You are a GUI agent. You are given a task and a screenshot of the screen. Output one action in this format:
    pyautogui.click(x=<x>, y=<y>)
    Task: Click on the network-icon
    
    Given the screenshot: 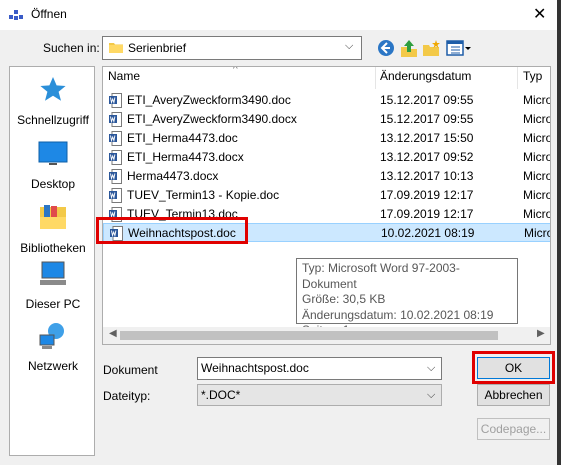 What is the action you would take?
    pyautogui.click(x=51, y=336)
    